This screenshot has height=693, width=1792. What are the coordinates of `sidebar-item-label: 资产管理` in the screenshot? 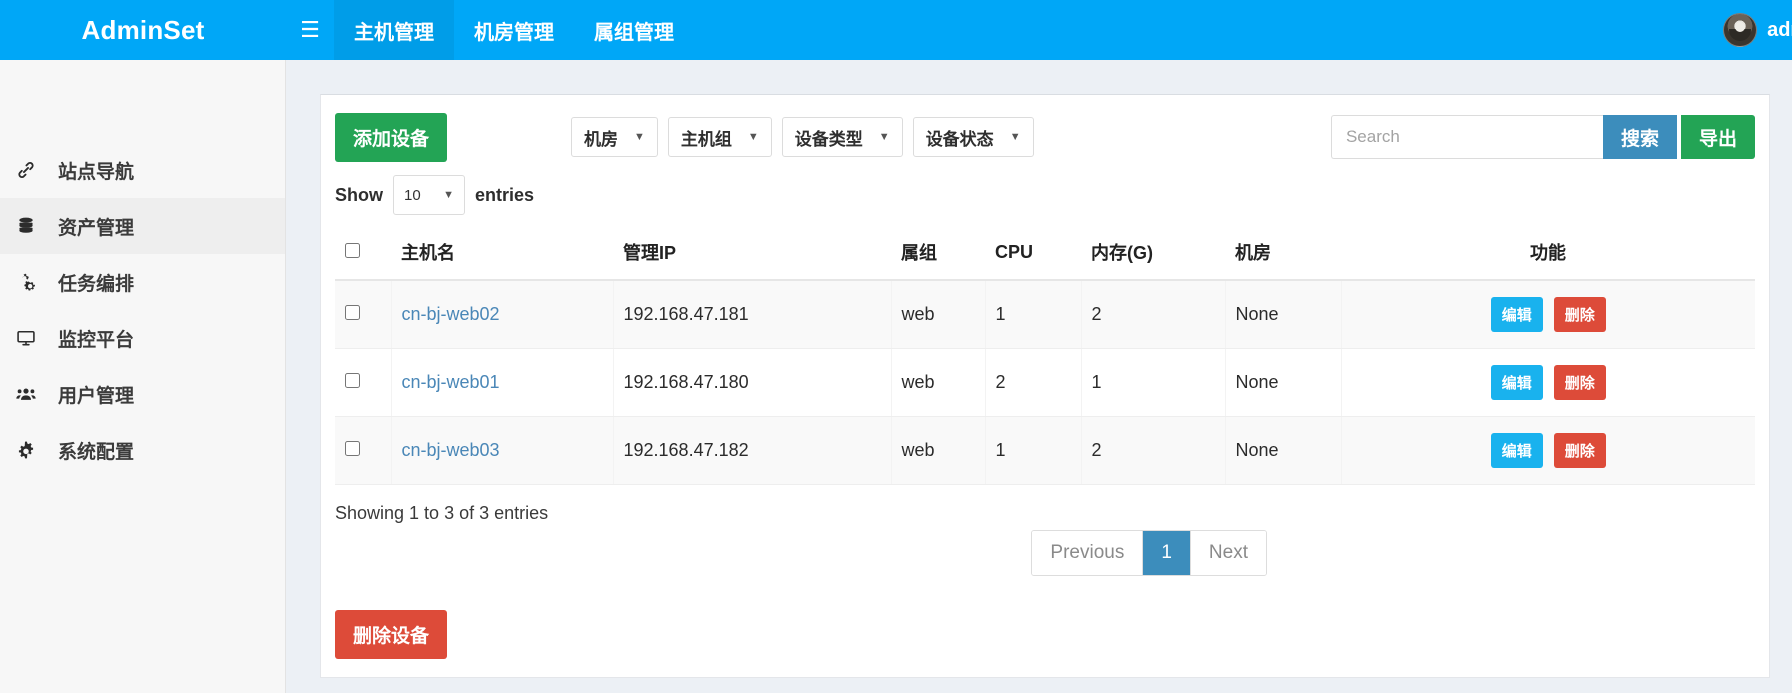 It's located at (96, 228).